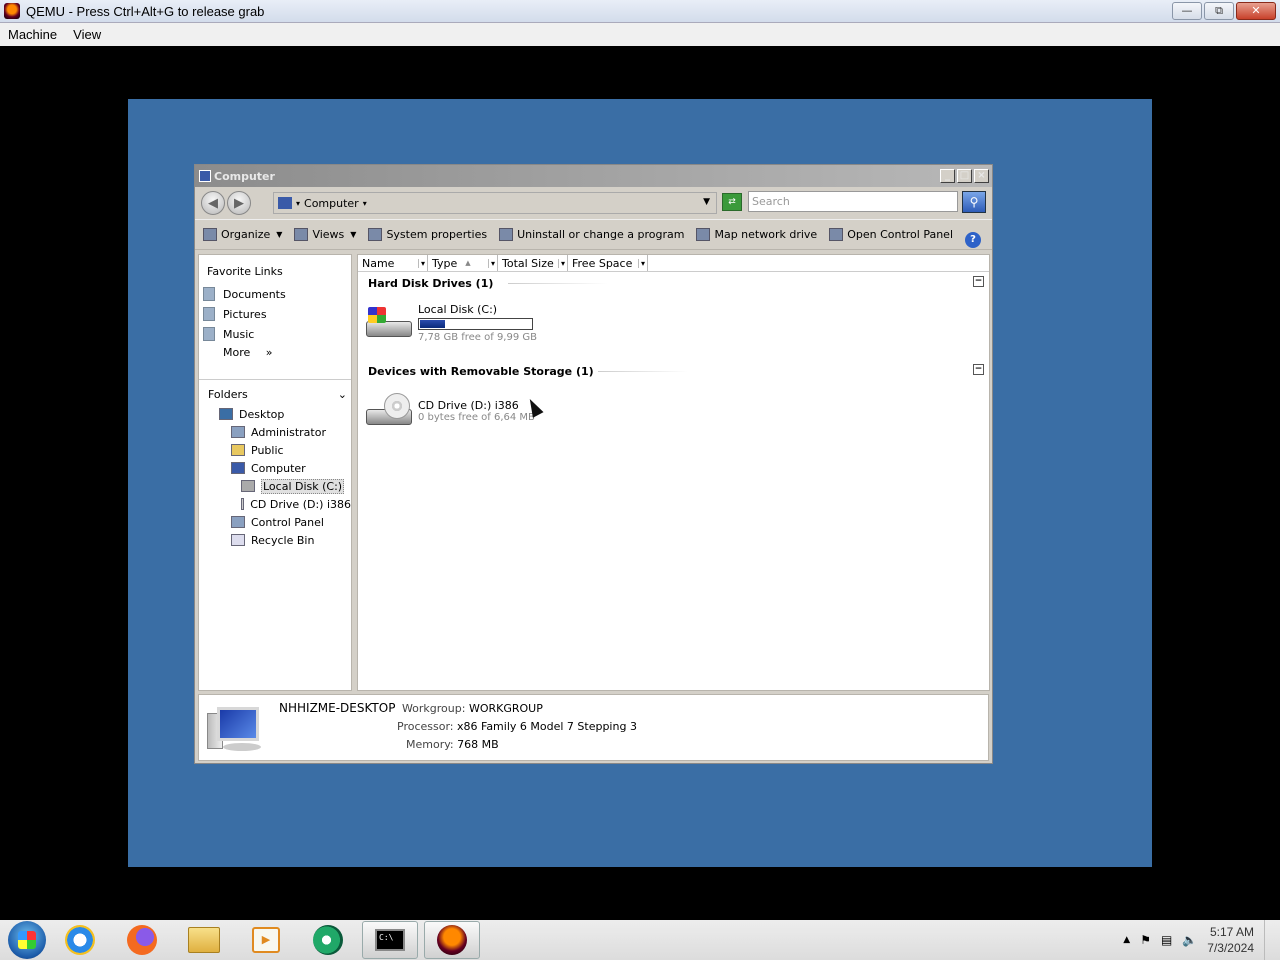 The image size is (1280, 960). Describe the element at coordinates (239, 203) in the screenshot. I see `forward-button: ▶` at that location.